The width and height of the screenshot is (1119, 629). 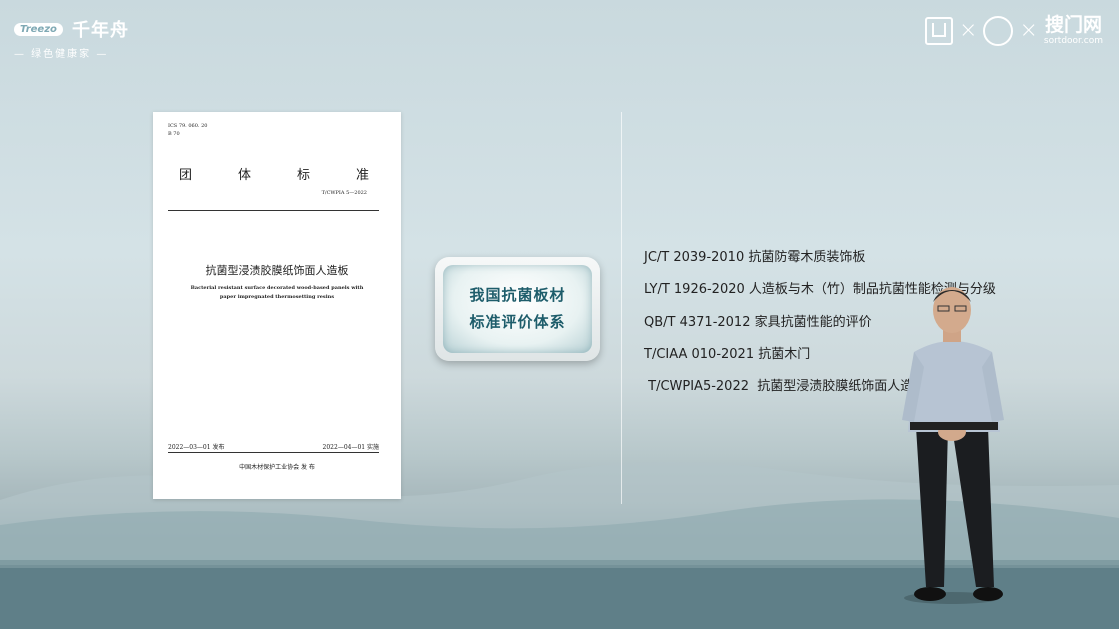 I want to click on topic-line-1: 我国抗菌板材, so click(x=517, y=295).